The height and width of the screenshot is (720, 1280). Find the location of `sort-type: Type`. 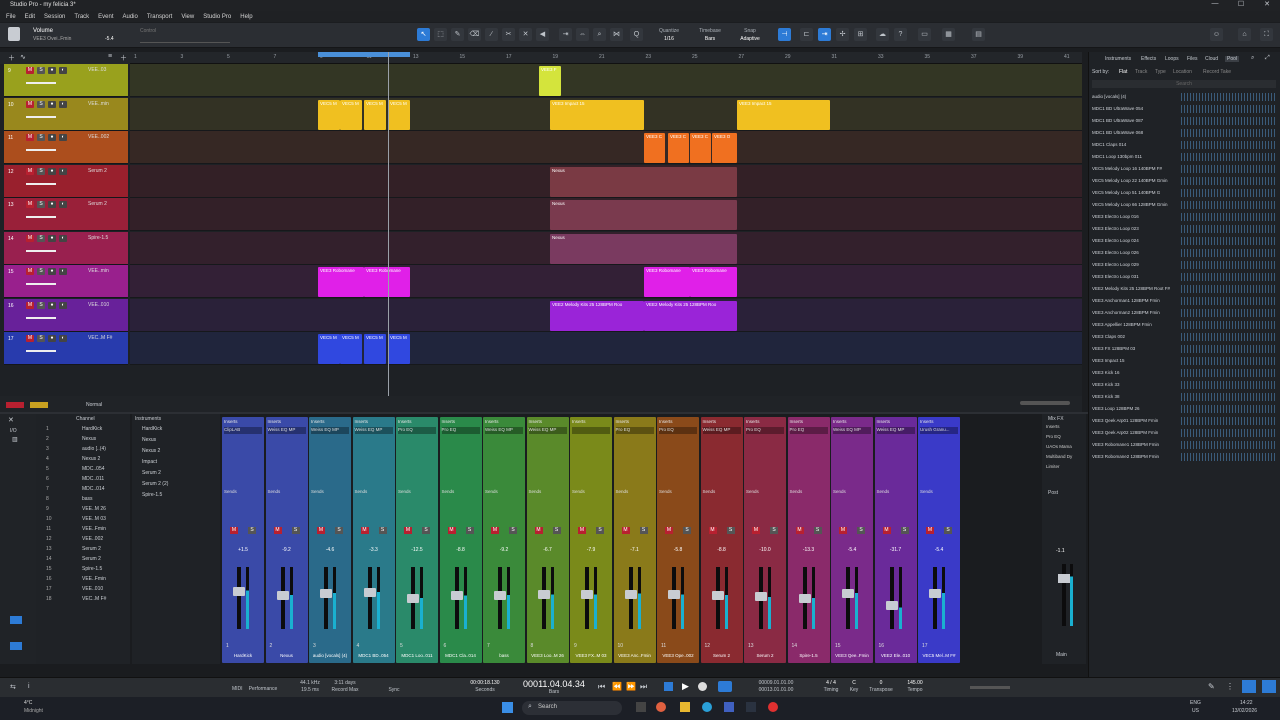

sort-type: Type is located at coordinates (1160, 72).